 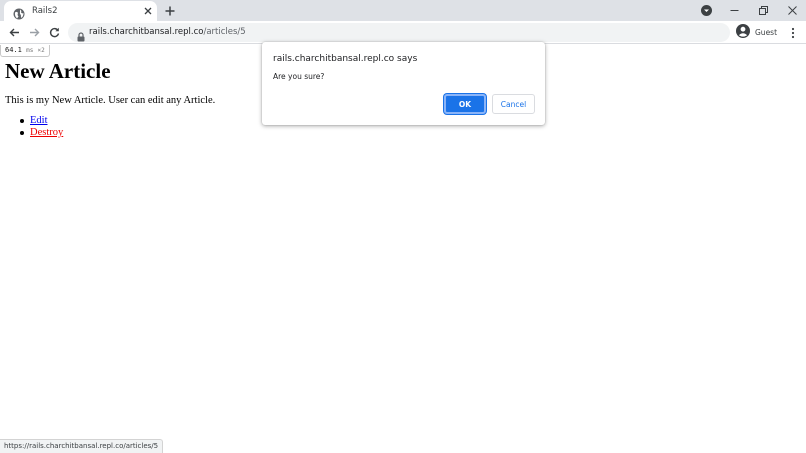 What do you see at coordinates (82, 34) in the screenshot?
I see `lock-icon` at bounding box center [82, 34].